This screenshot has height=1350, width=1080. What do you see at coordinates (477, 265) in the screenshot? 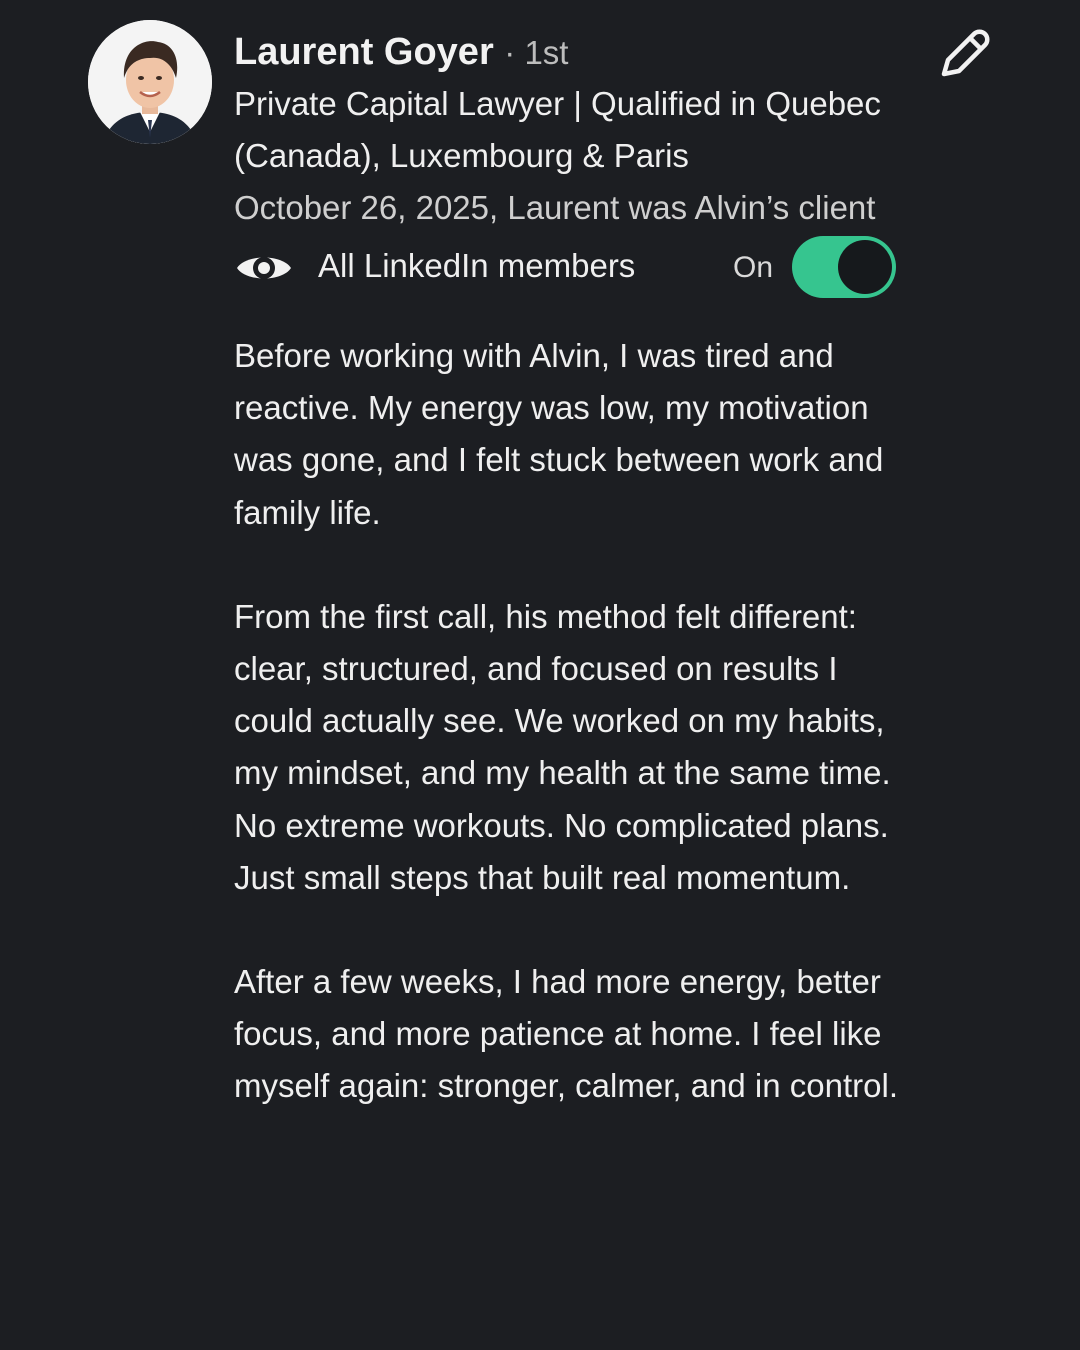
I see `visibility-label: All LinkedIn members` at bounding box center [477, 265].